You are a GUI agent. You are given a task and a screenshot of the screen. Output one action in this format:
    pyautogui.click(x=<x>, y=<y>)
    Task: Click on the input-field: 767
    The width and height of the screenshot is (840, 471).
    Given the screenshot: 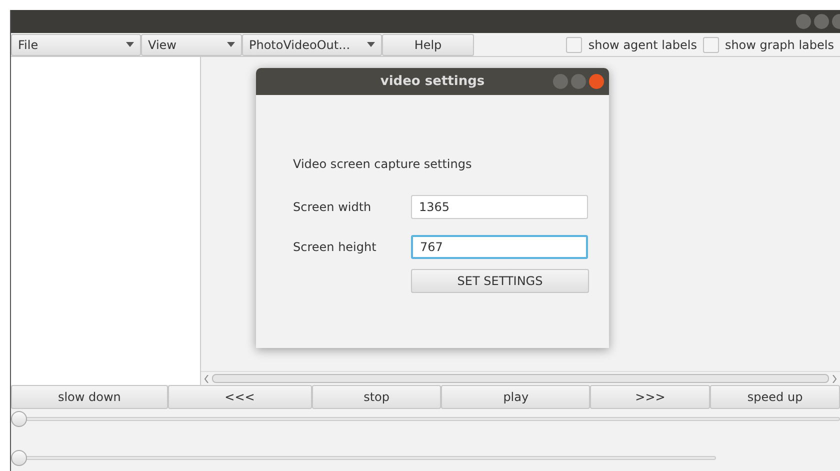 What is the action you would take?
    pyautogui.click(x=499, y=247)
    